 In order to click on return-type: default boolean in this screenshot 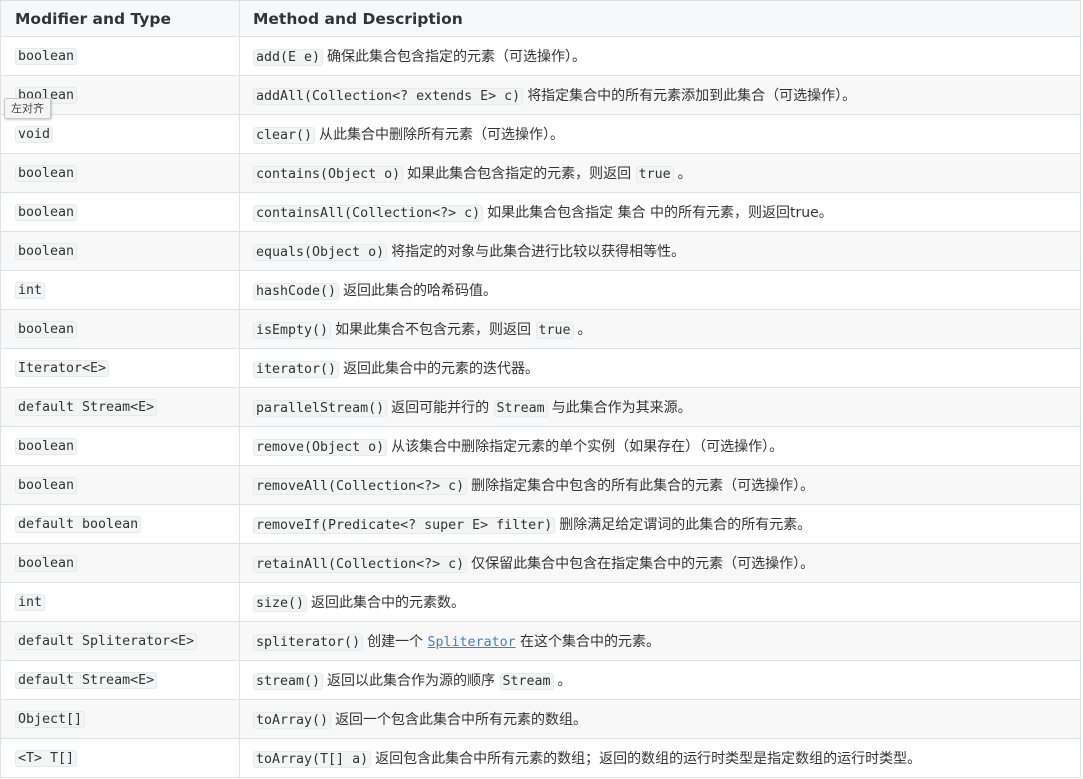, I will do `click(78, 524)`.